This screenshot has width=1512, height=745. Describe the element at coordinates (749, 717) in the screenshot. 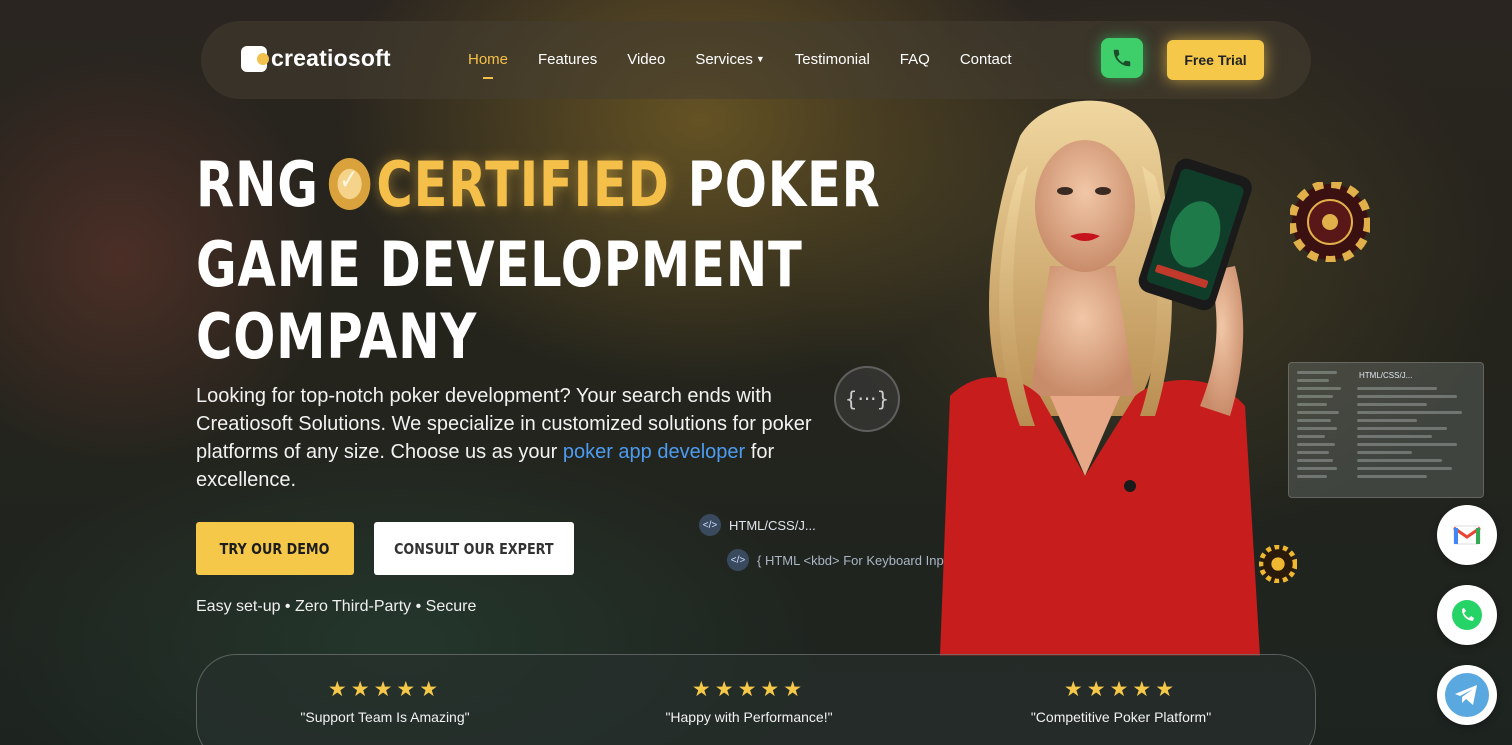

I see `review-quote: "Happy with Performance!"` at that location.